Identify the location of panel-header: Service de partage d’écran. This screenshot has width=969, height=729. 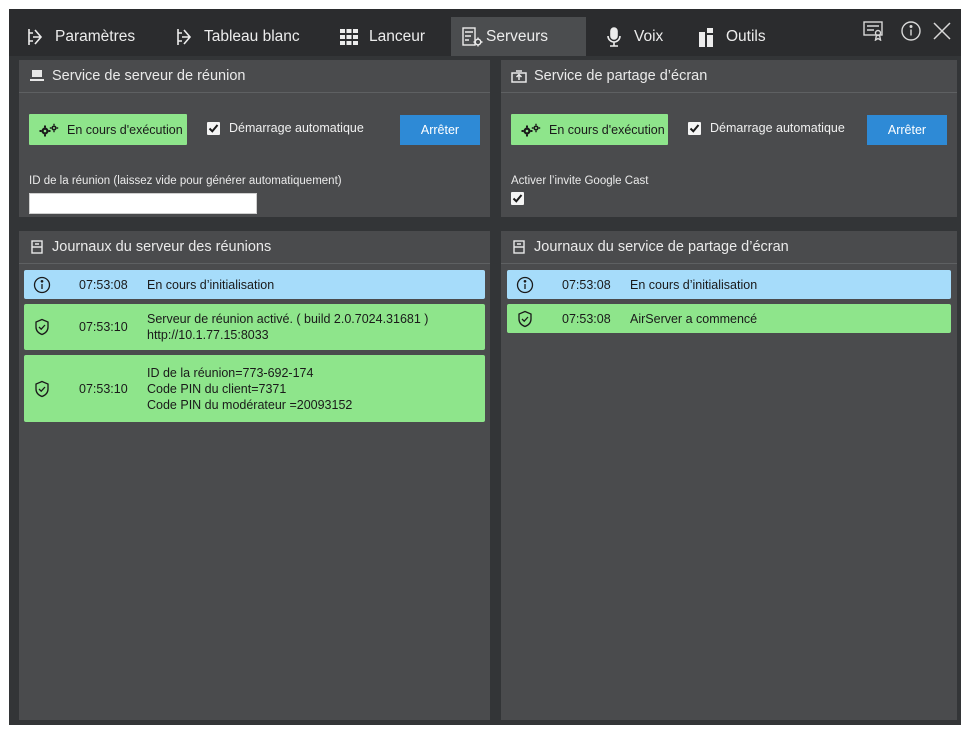
(729, 76).